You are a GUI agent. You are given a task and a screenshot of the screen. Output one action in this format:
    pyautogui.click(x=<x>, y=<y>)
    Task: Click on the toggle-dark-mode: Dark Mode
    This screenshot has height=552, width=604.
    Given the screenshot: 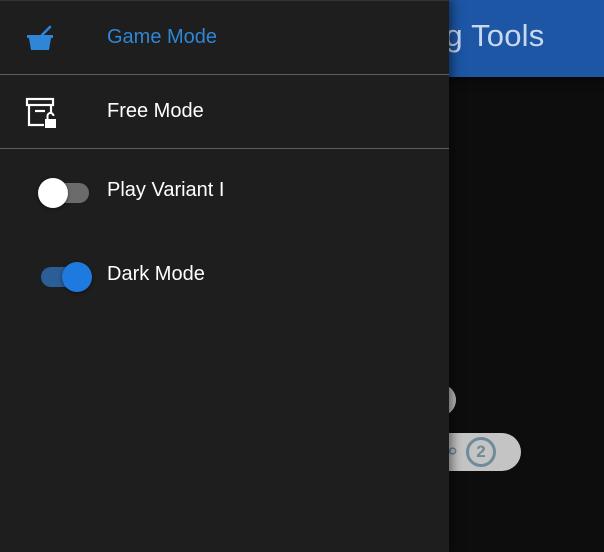 What is the action you would take?
    pyautogui.click(x=224, y=275)
    